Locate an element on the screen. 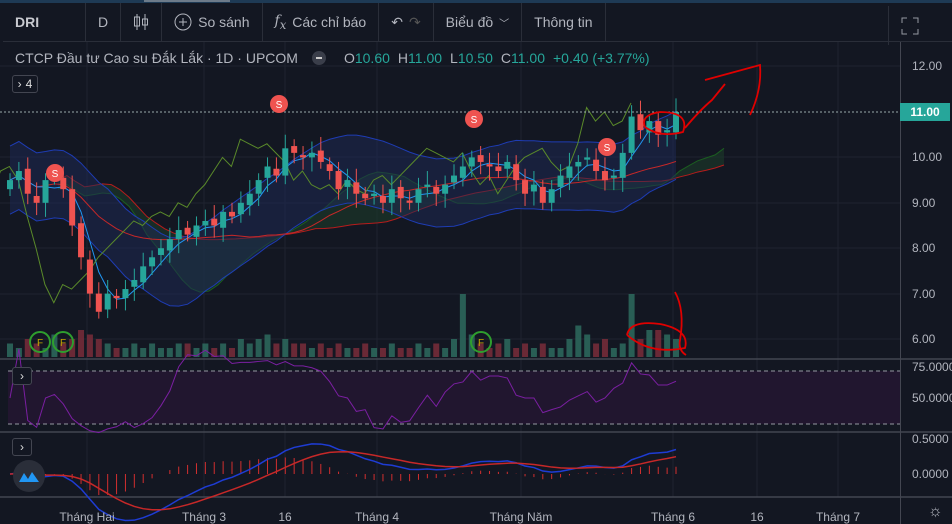 The height and width of the screenshot is (524, 952). rsi-label: 75.0000 is located at coordinates (932, 367).